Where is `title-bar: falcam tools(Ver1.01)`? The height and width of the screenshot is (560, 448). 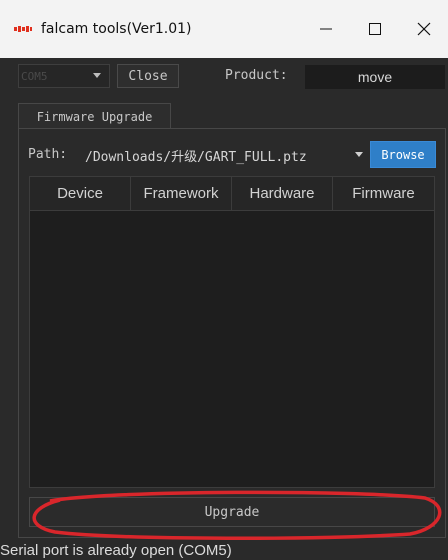
title-bar: falcam tools(Ver1.01) is located at coordinates (224, 29).